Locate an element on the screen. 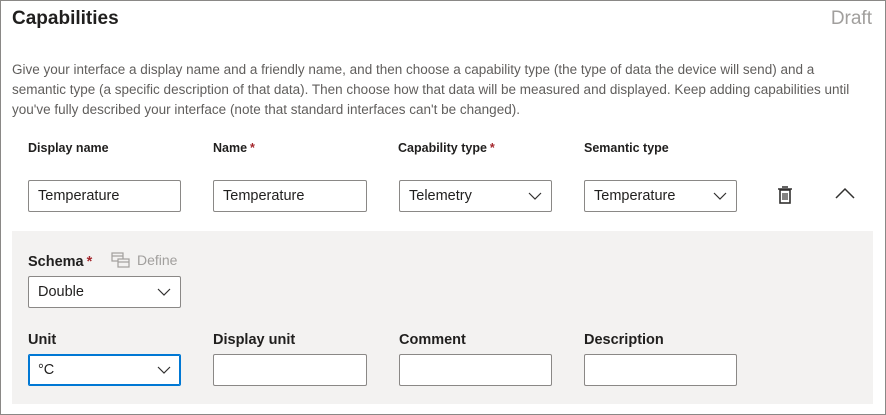 This screenshot has height=415, width=886. description-label: Description is located at coordinates (624, 340).